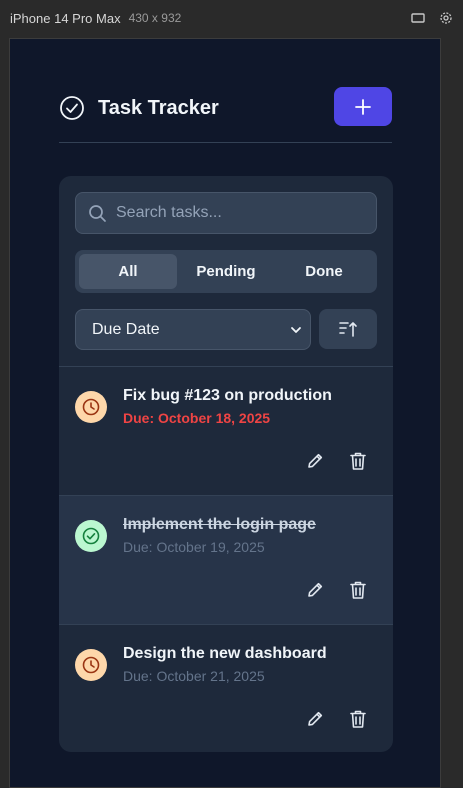 The width and height of the screenshot is (463, 788). I want to click on search-input, so click(243, 213).